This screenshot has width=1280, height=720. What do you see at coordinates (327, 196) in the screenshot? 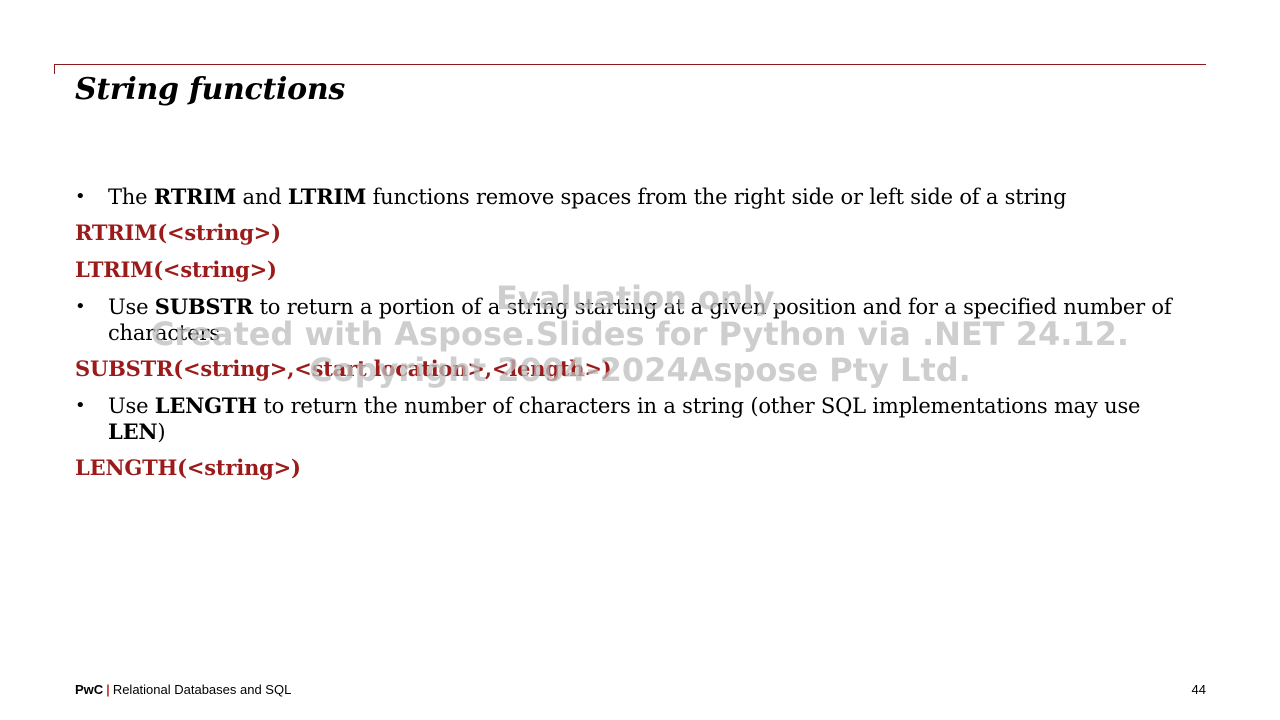
I see `keyword-ltrim: LTRIM` at bounding box center [327, 196].